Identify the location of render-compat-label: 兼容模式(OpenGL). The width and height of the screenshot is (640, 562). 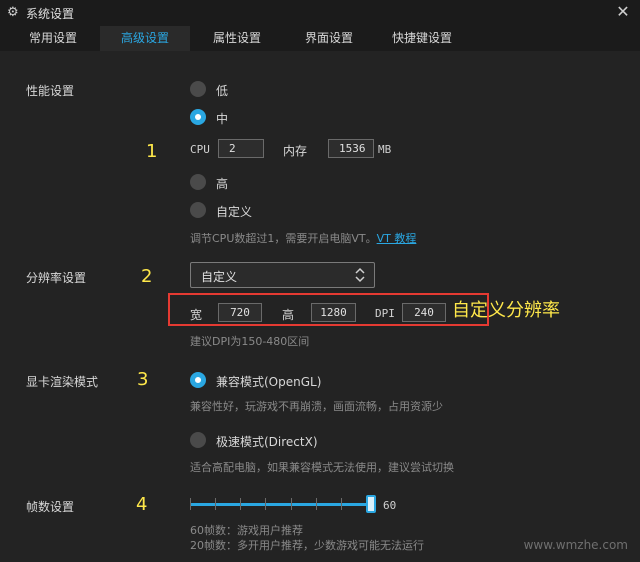
(269, 382).